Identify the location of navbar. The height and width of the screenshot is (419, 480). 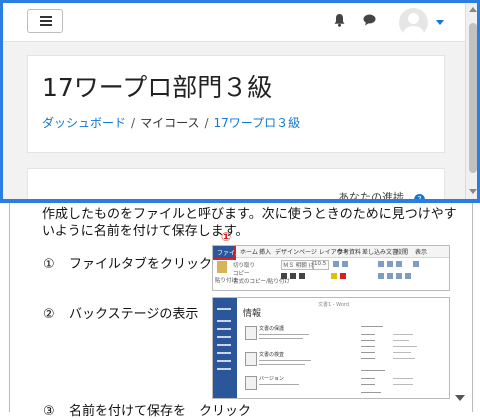
(234, 22).